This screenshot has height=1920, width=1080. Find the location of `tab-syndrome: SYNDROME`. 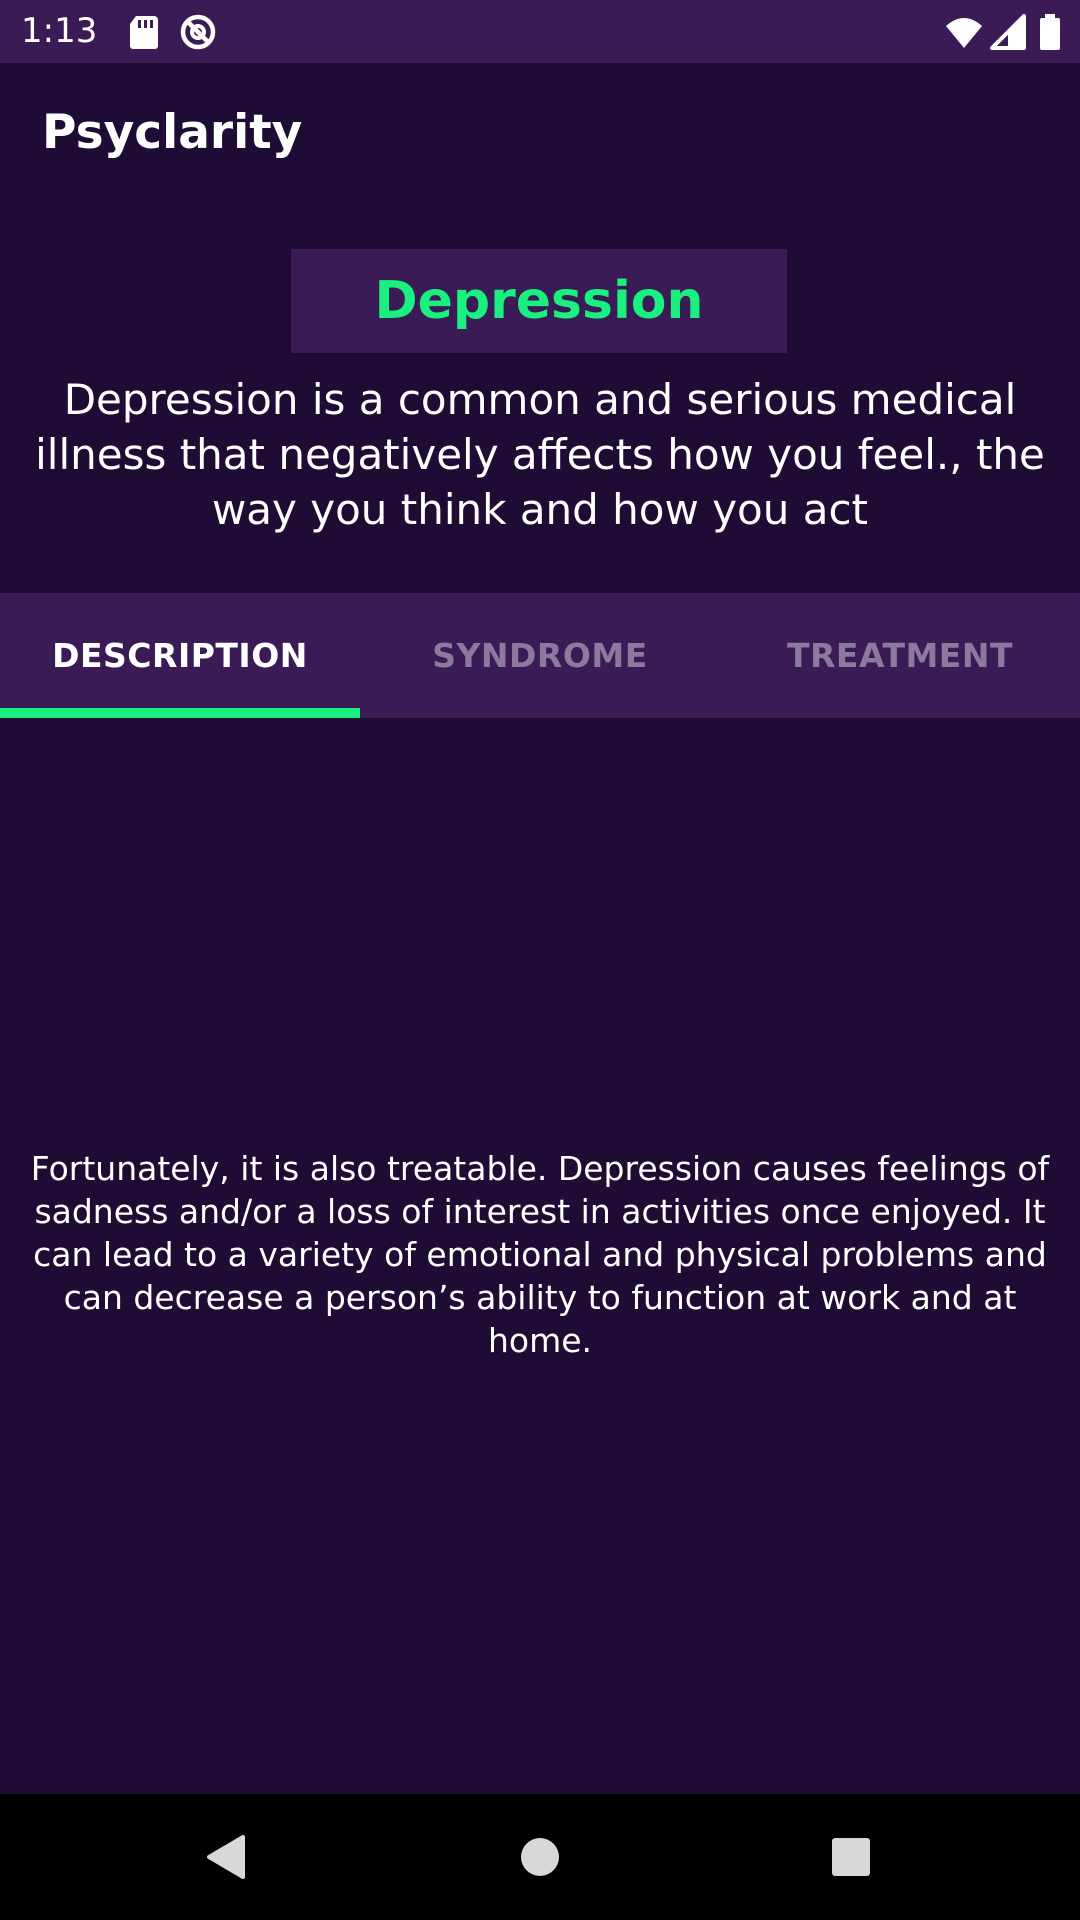

tab-syndrome: SYNDROME is located at coordinates (540, 655).